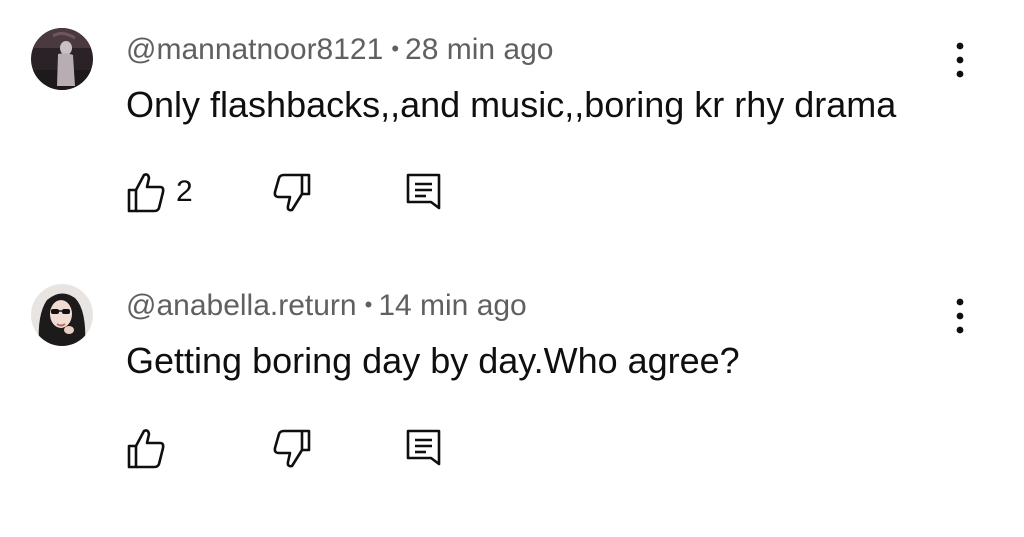 This screenshot has height=537, width=1024. I want to click on comment-actions: 2, so click(306, 192).